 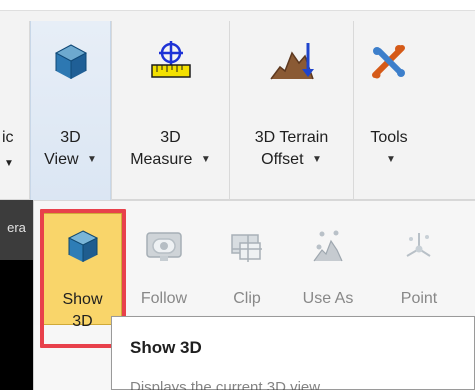 I want to click on ribbon-group-terrain-offset: 3D Terrain Offset ▼, so click(x=292, y=111).